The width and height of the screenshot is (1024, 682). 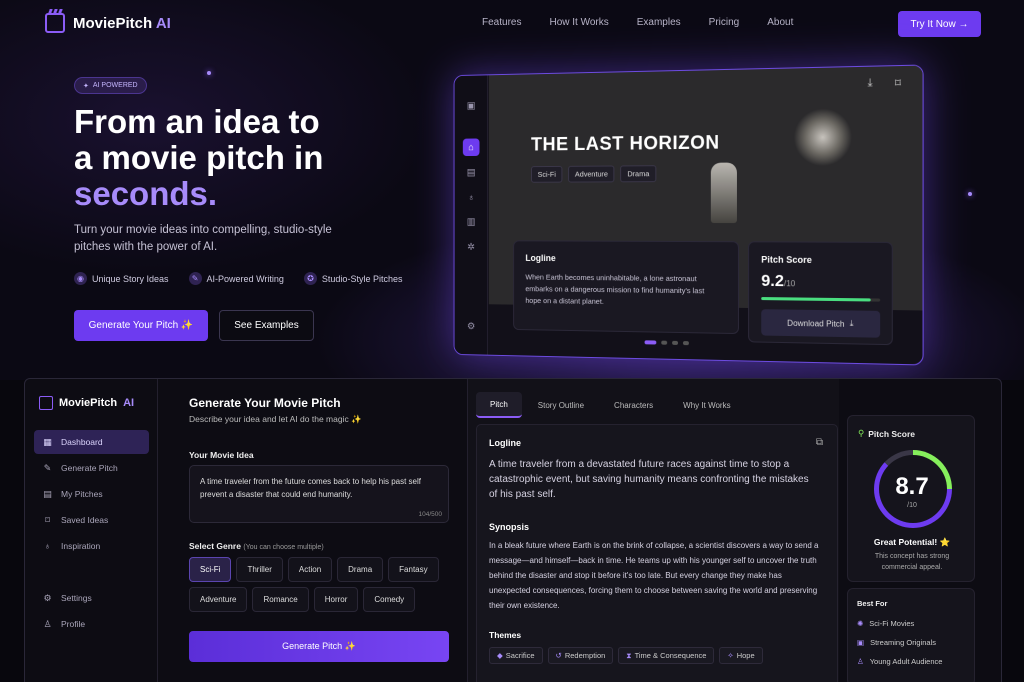 What do you see at coordinates (870, 83) in the screenshot?
I see `download-icon: ⤓` at bounding box center [870, 83].